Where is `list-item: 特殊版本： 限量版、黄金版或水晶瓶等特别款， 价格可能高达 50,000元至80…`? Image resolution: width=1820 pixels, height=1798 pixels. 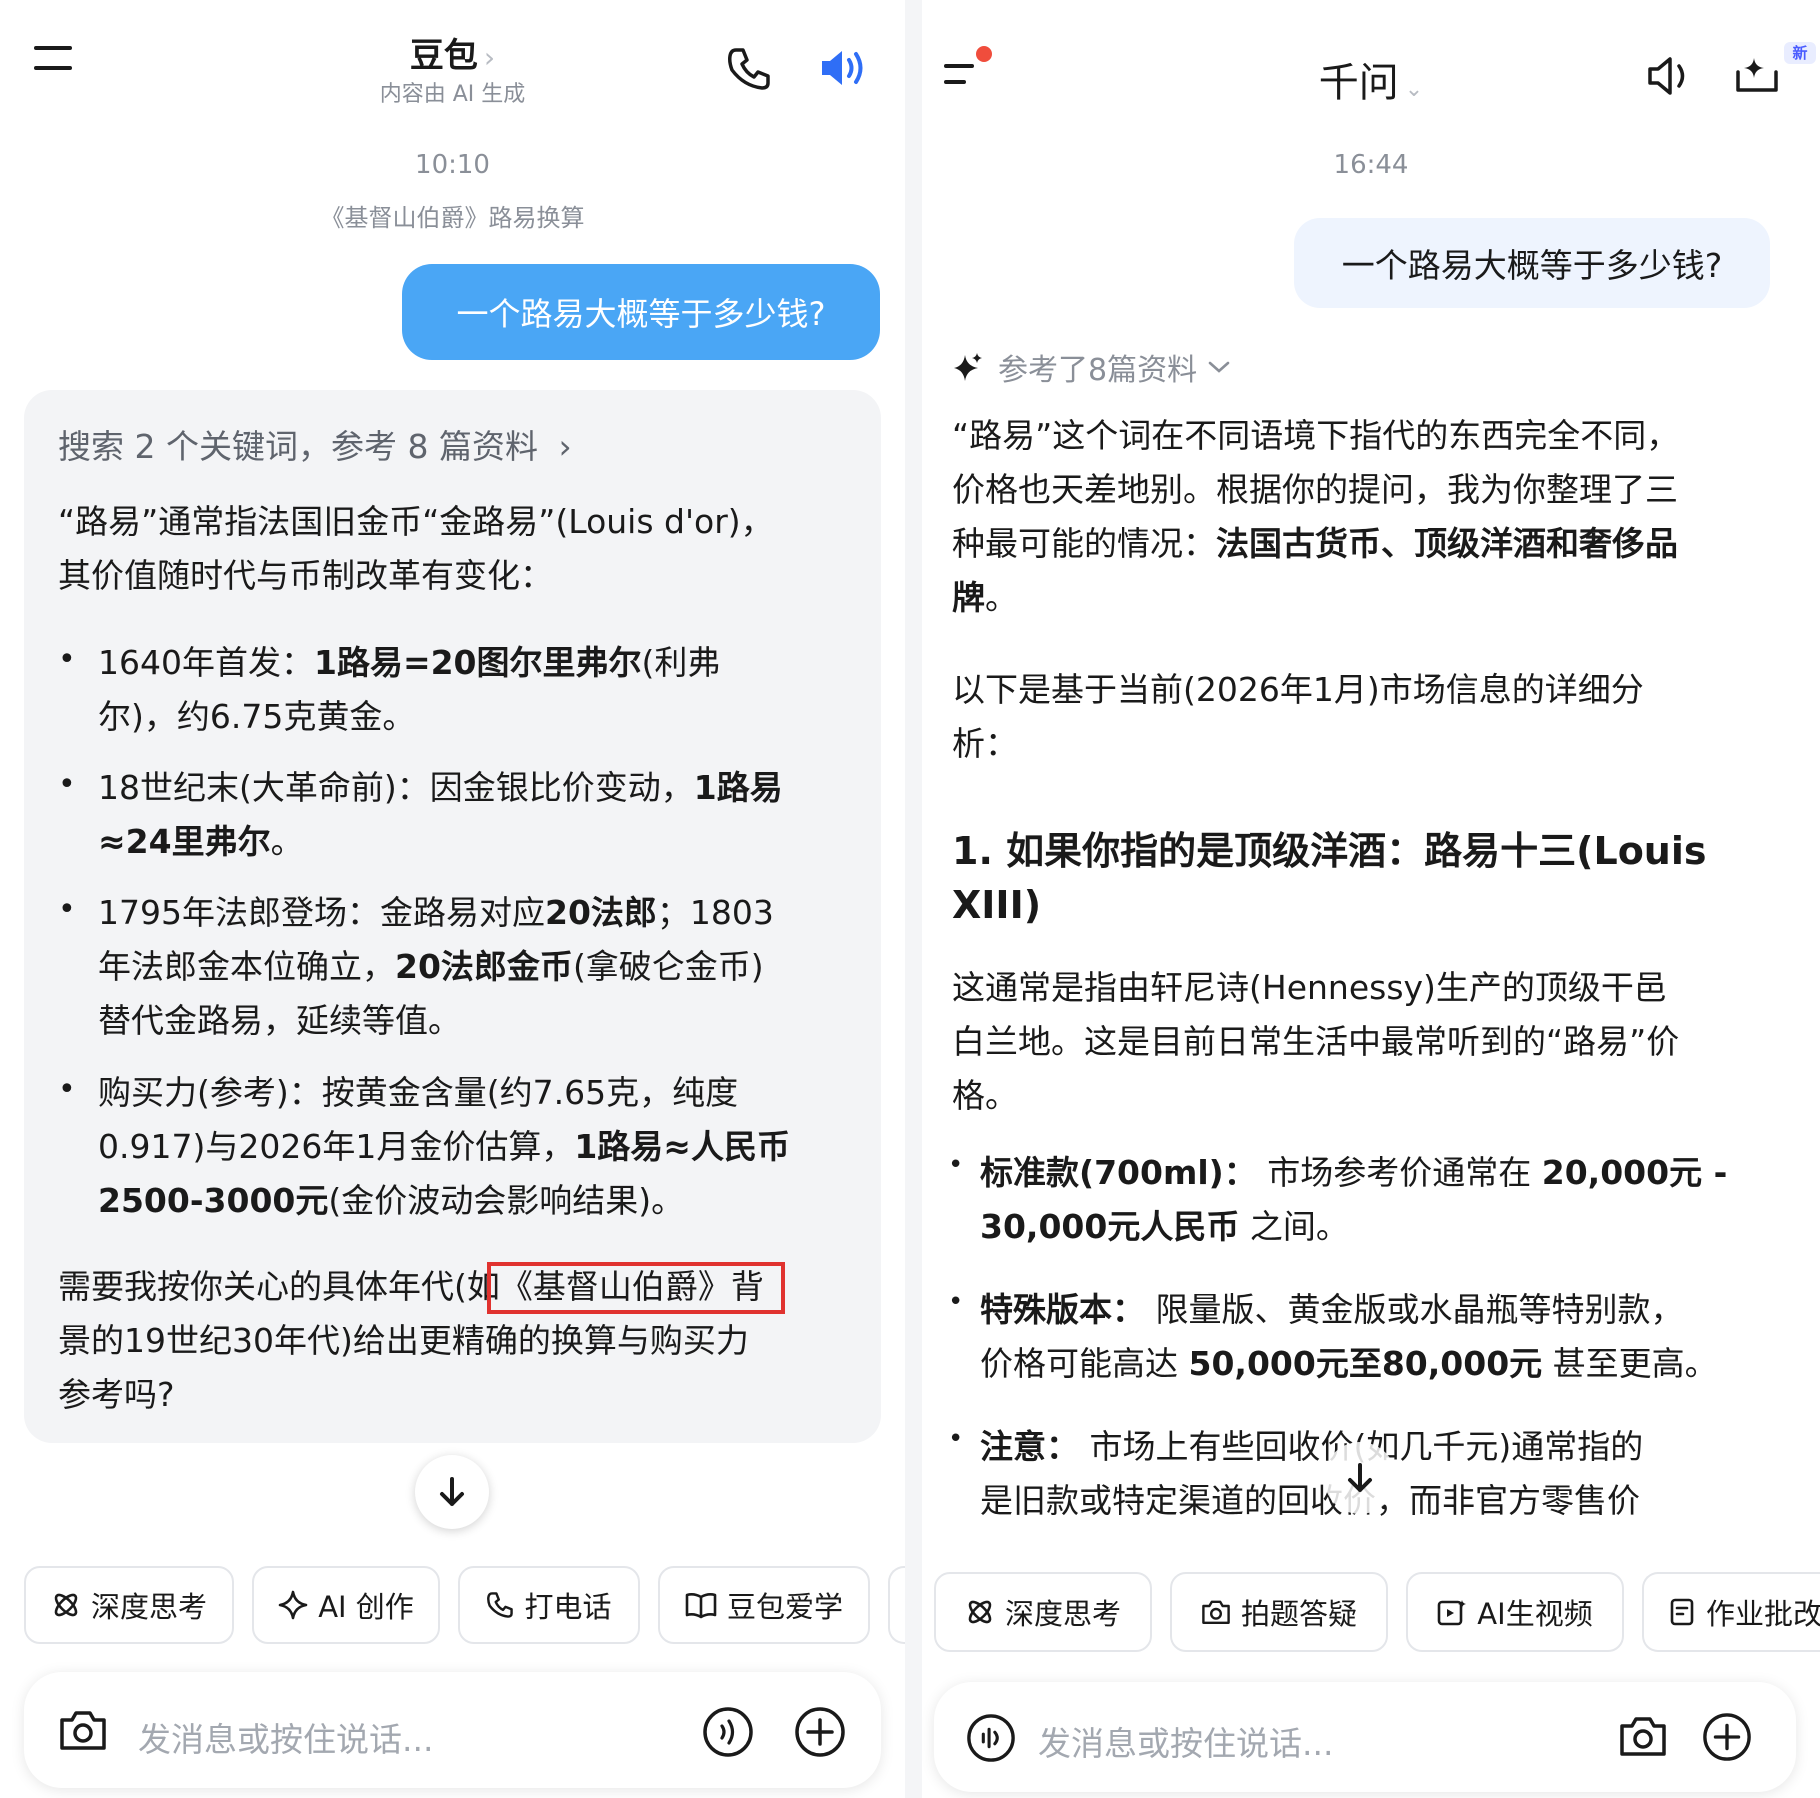 list-item: 特殊版本： 限量版、黄金版或水晶瓶等特别款， 价格可能高达 50,000元至80… is located at coordinates (1349, 1336).